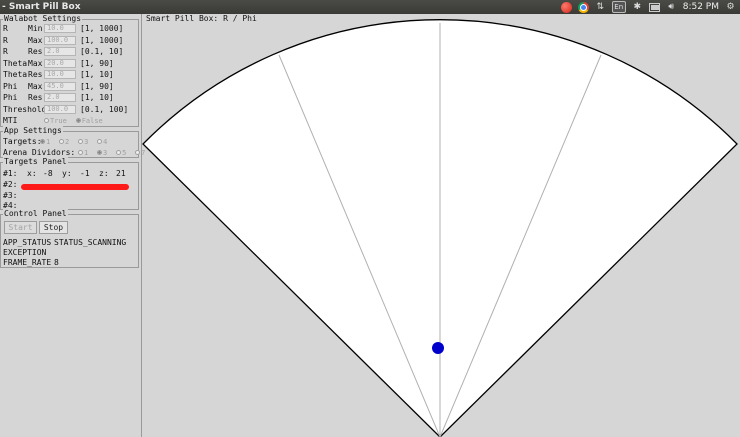 The image size is (740, 437). What do you see at coordinates (654, 7) in the screenshot?
I see `battery-icon` at bounding box center [654, 7].